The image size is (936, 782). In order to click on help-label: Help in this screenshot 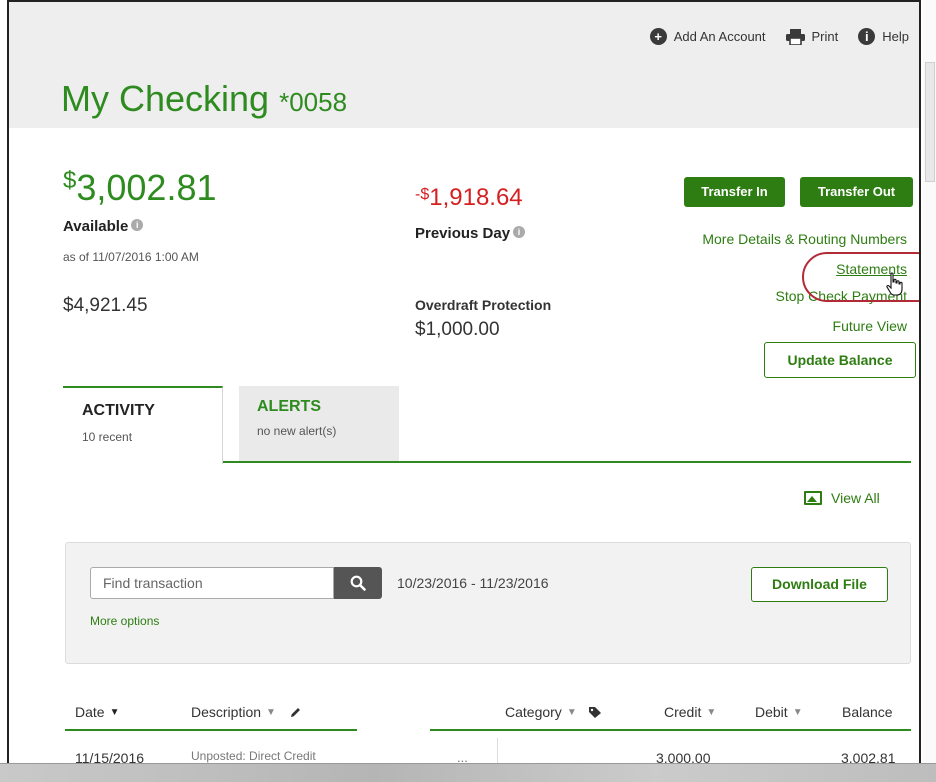, I will do `click(895, 36)`.